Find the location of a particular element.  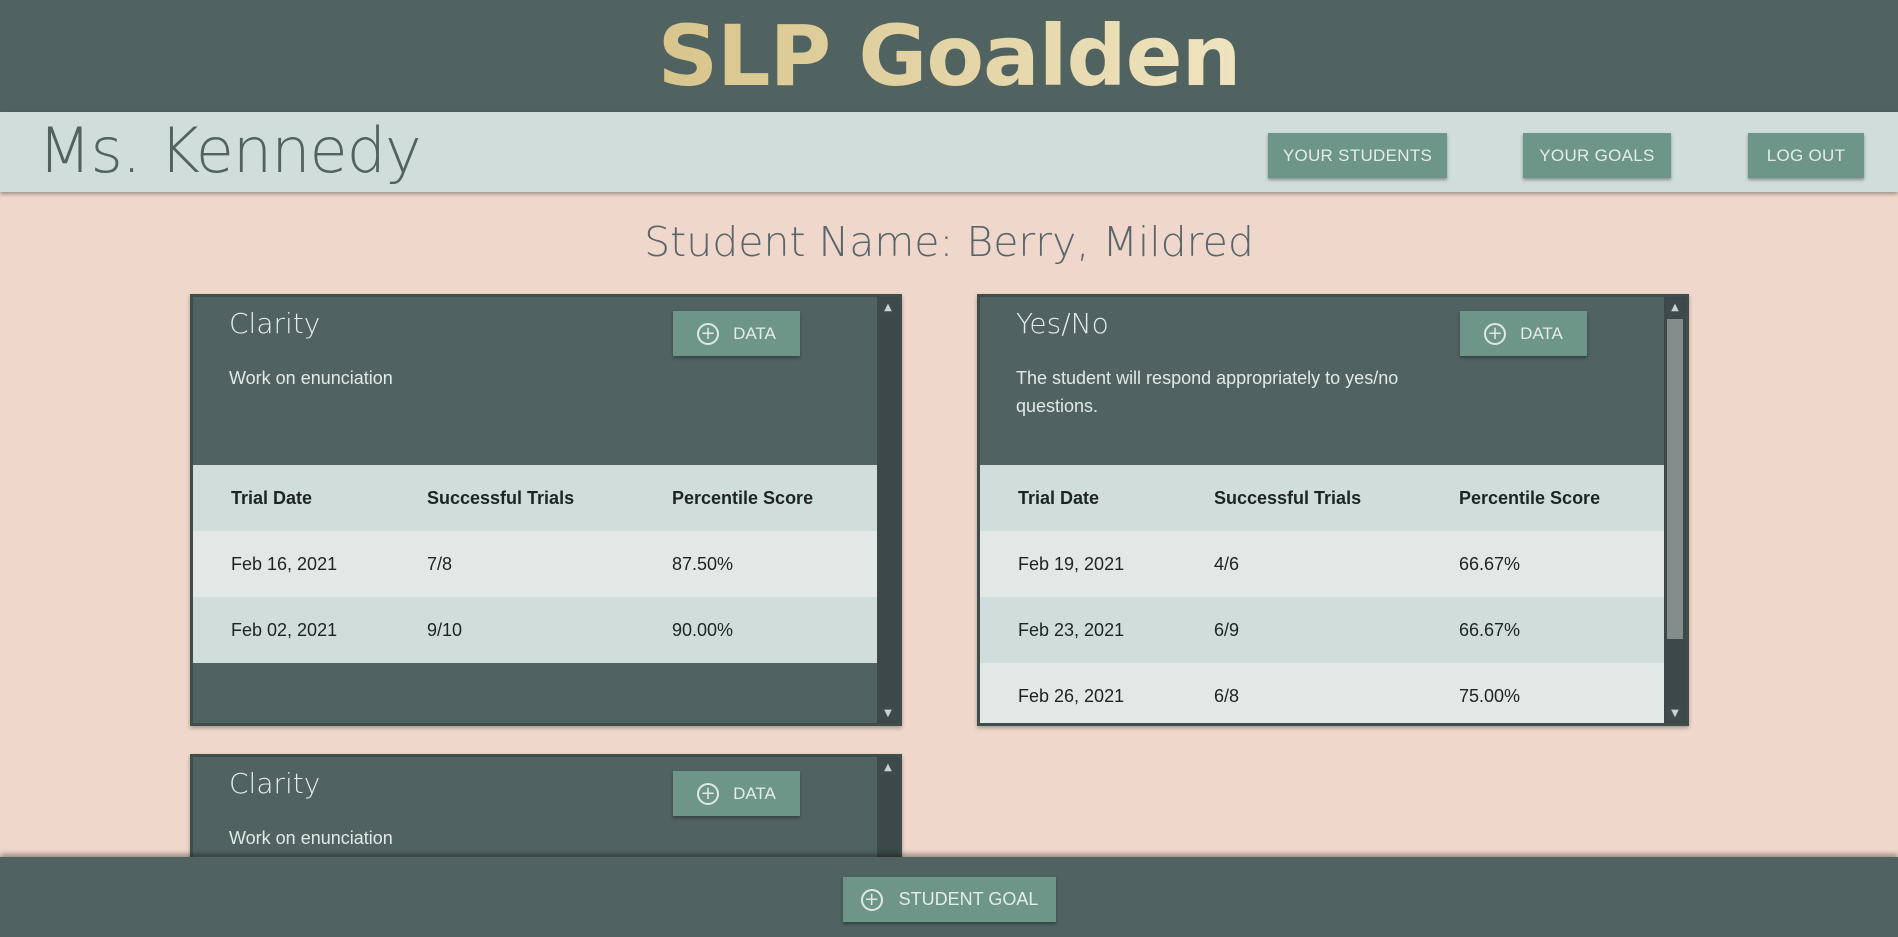

table-row: Feb 02, 2021 9/10 90.00% is located at coordinates (536, 630).